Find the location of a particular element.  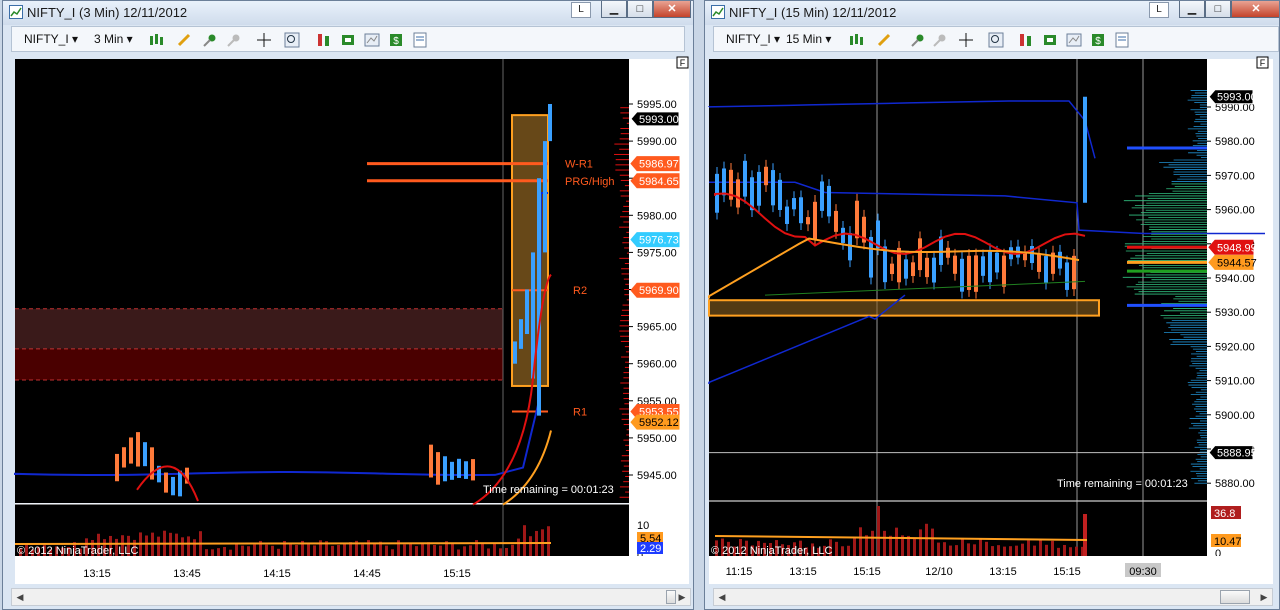

left-day-range-box is located at coordinates (530, 250).